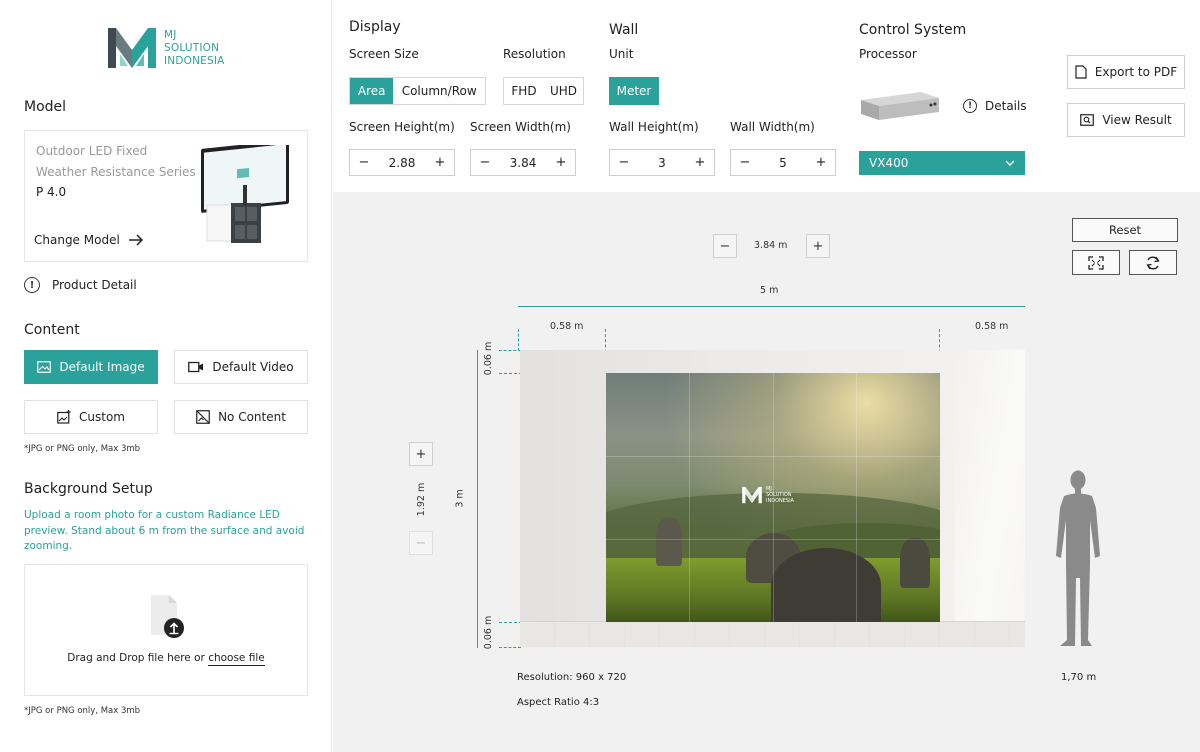 This screenshot has width=1200, height=752. What do you see at coordinates (439, 91) in the screenshot?
I see `screen-size-columnrow-option: Column/Row` at bounding box center [439, 91].